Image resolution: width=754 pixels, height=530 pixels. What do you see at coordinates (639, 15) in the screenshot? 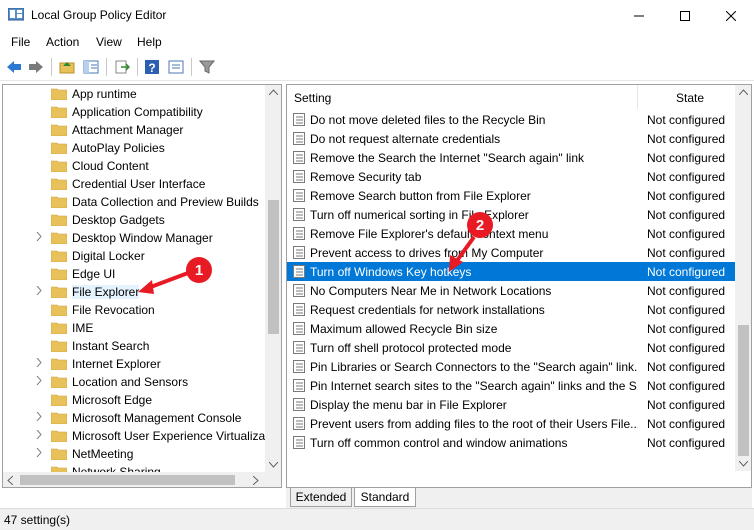
I see `minimize-button` at bounding box center [639, 15].